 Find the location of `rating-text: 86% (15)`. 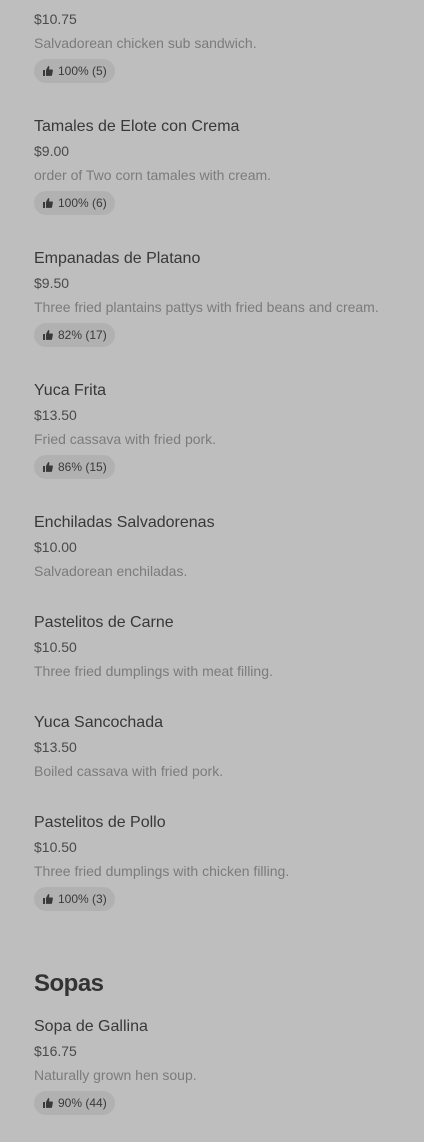

rating-text: 86% (15) is located at coordinates (82, 467).